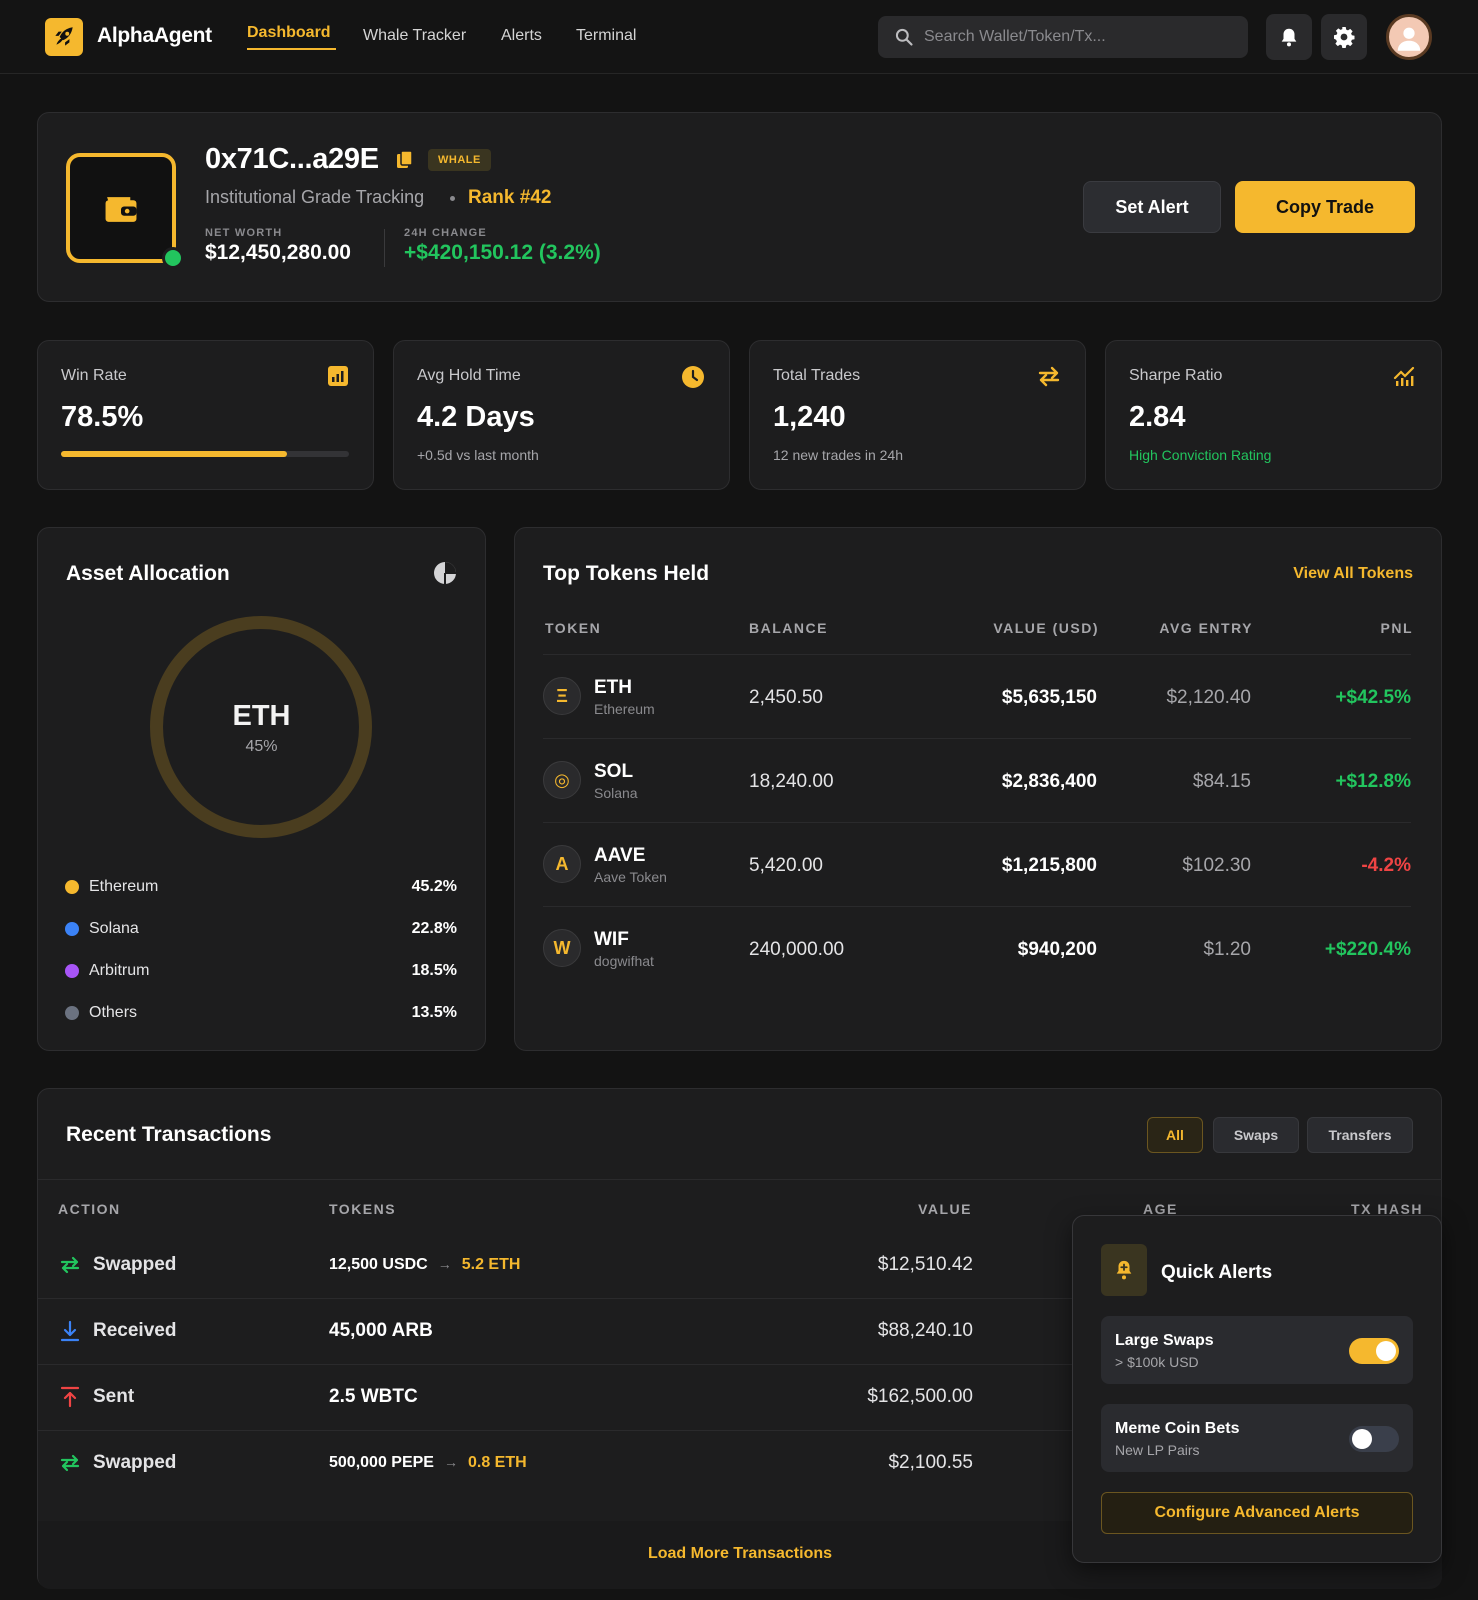 This screenshot has height=1600, width=1478. Describe the element at coordinates (1206, 628) in the screenshot. I see `column-header: AVG ENTRY` at that location.